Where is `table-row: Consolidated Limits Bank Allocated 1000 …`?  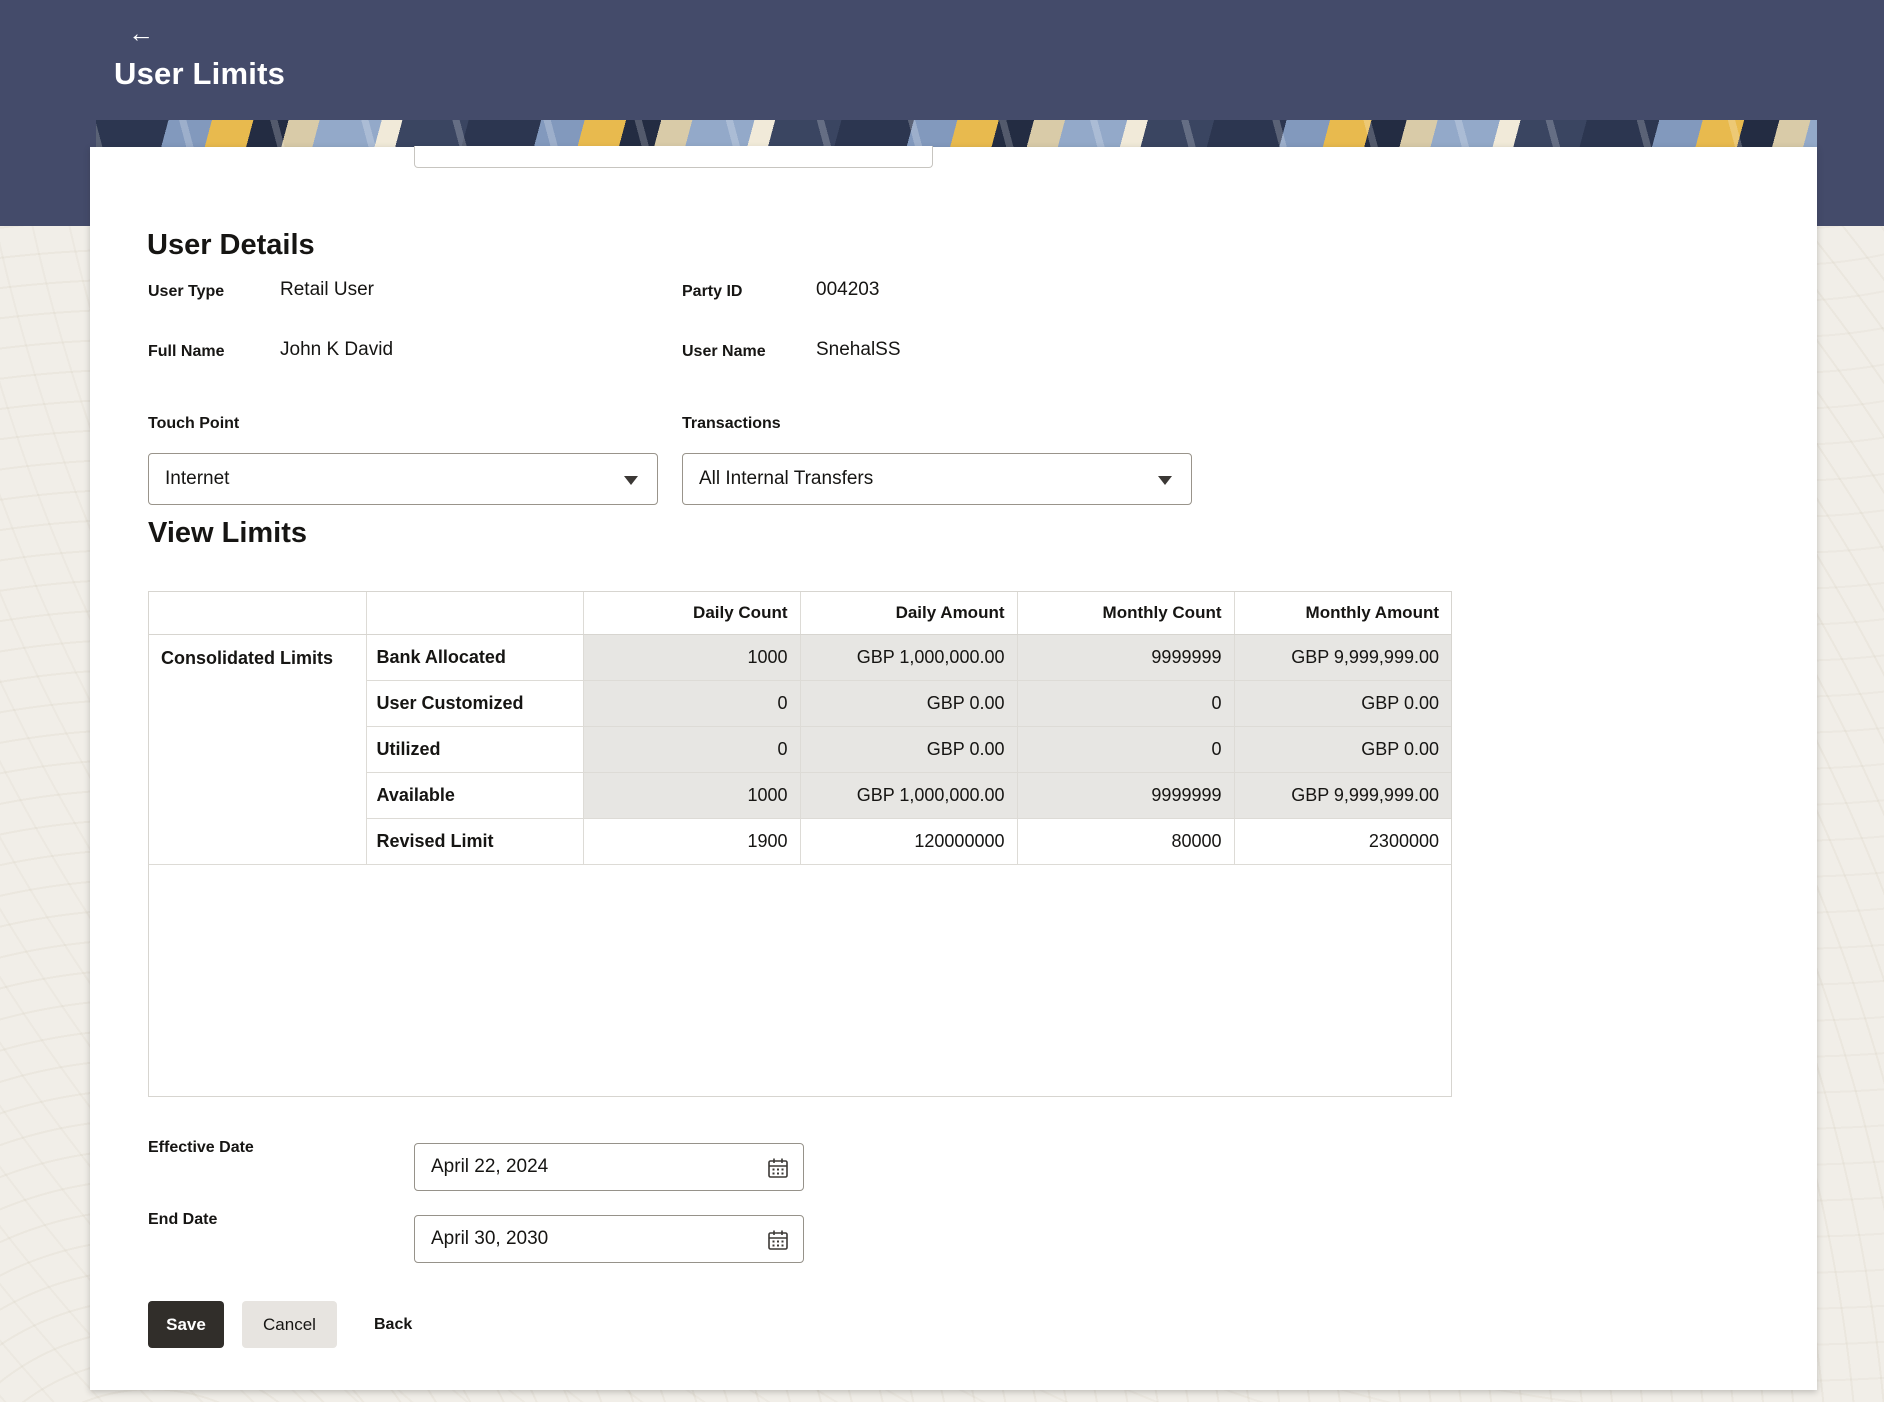 table-row: Consolidated Limits Bank Allocated 1000 … is located at coordinates (800, 749).